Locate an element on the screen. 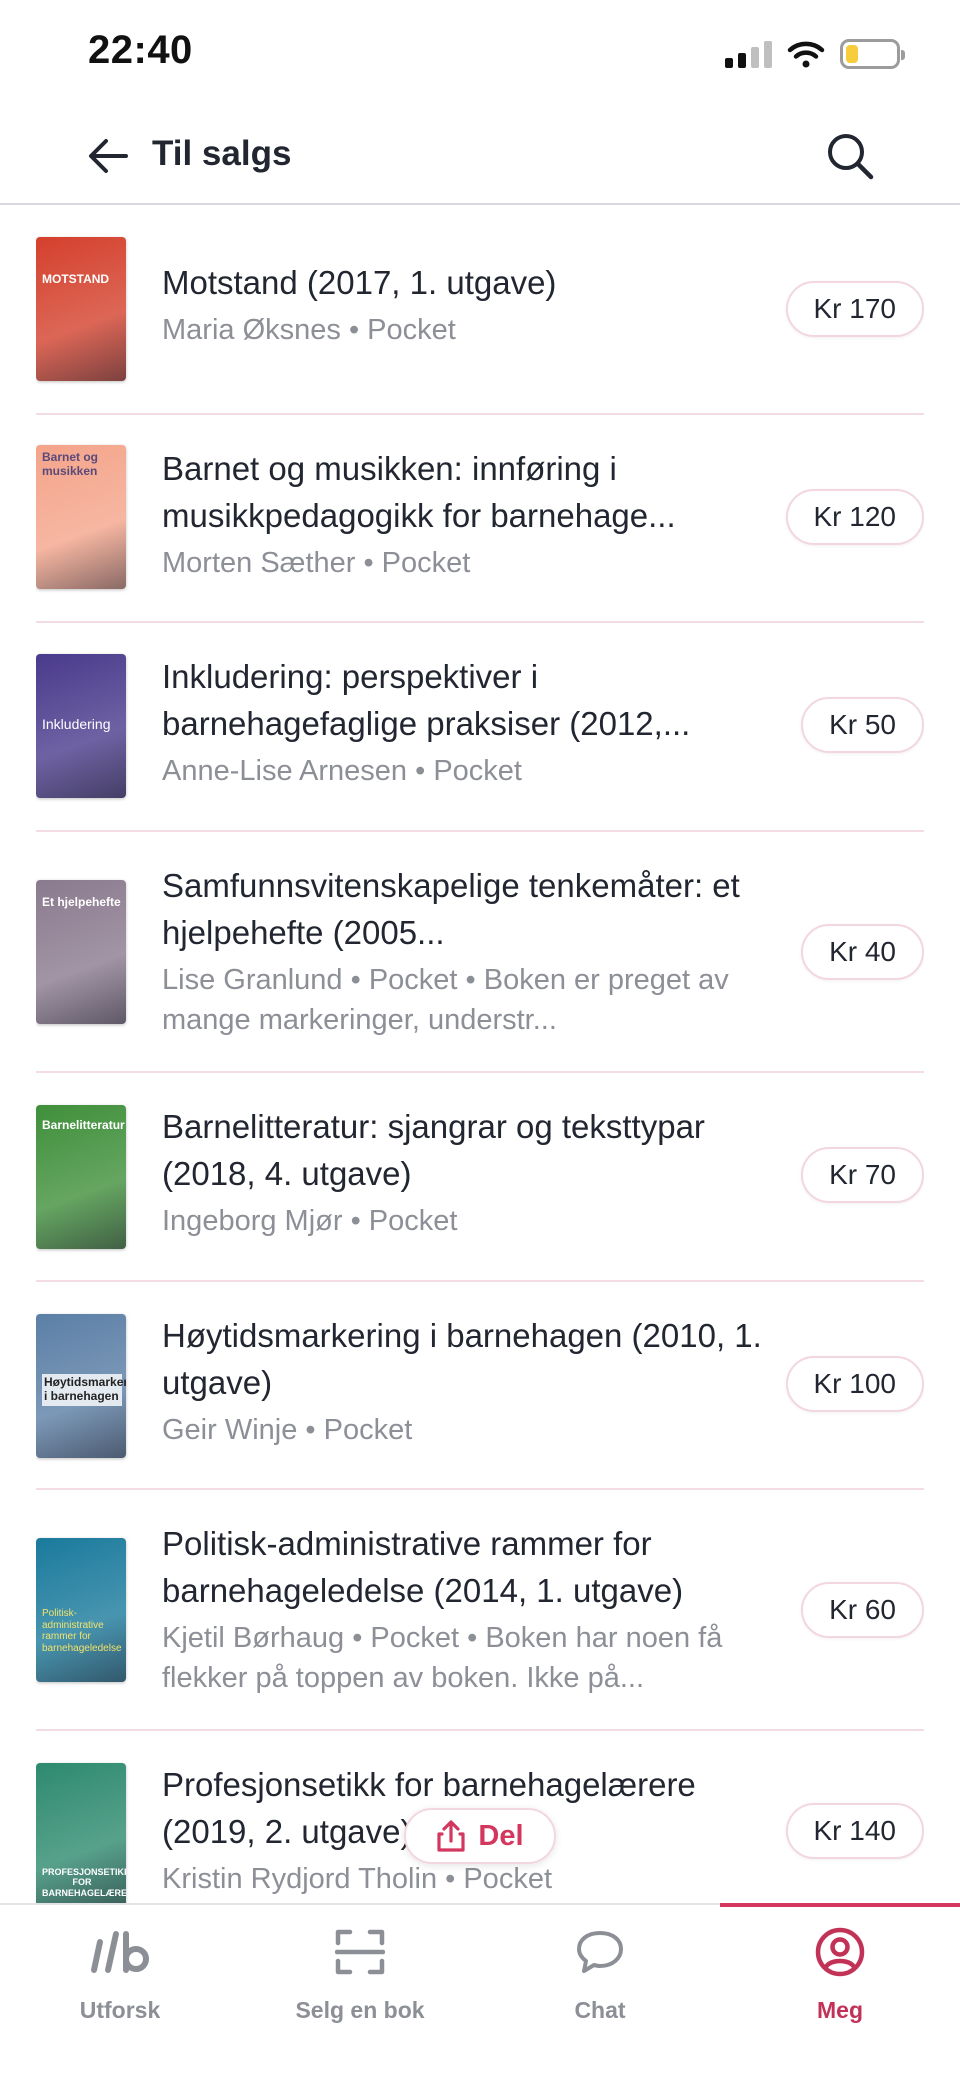 This screenshot has height=2077, width=960. price-badge: Kr 120 is located at coordinates (854, 517).